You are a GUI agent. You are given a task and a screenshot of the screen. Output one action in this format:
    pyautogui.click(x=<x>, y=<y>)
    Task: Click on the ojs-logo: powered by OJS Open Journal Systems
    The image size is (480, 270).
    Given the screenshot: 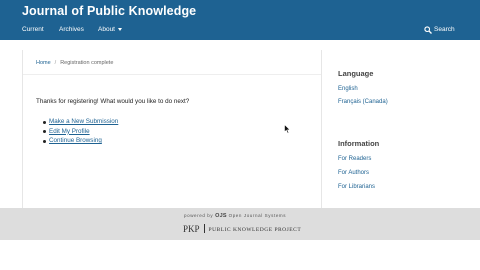 What is the action you would take?
    pyautogui.click(x=235, y=216)
    